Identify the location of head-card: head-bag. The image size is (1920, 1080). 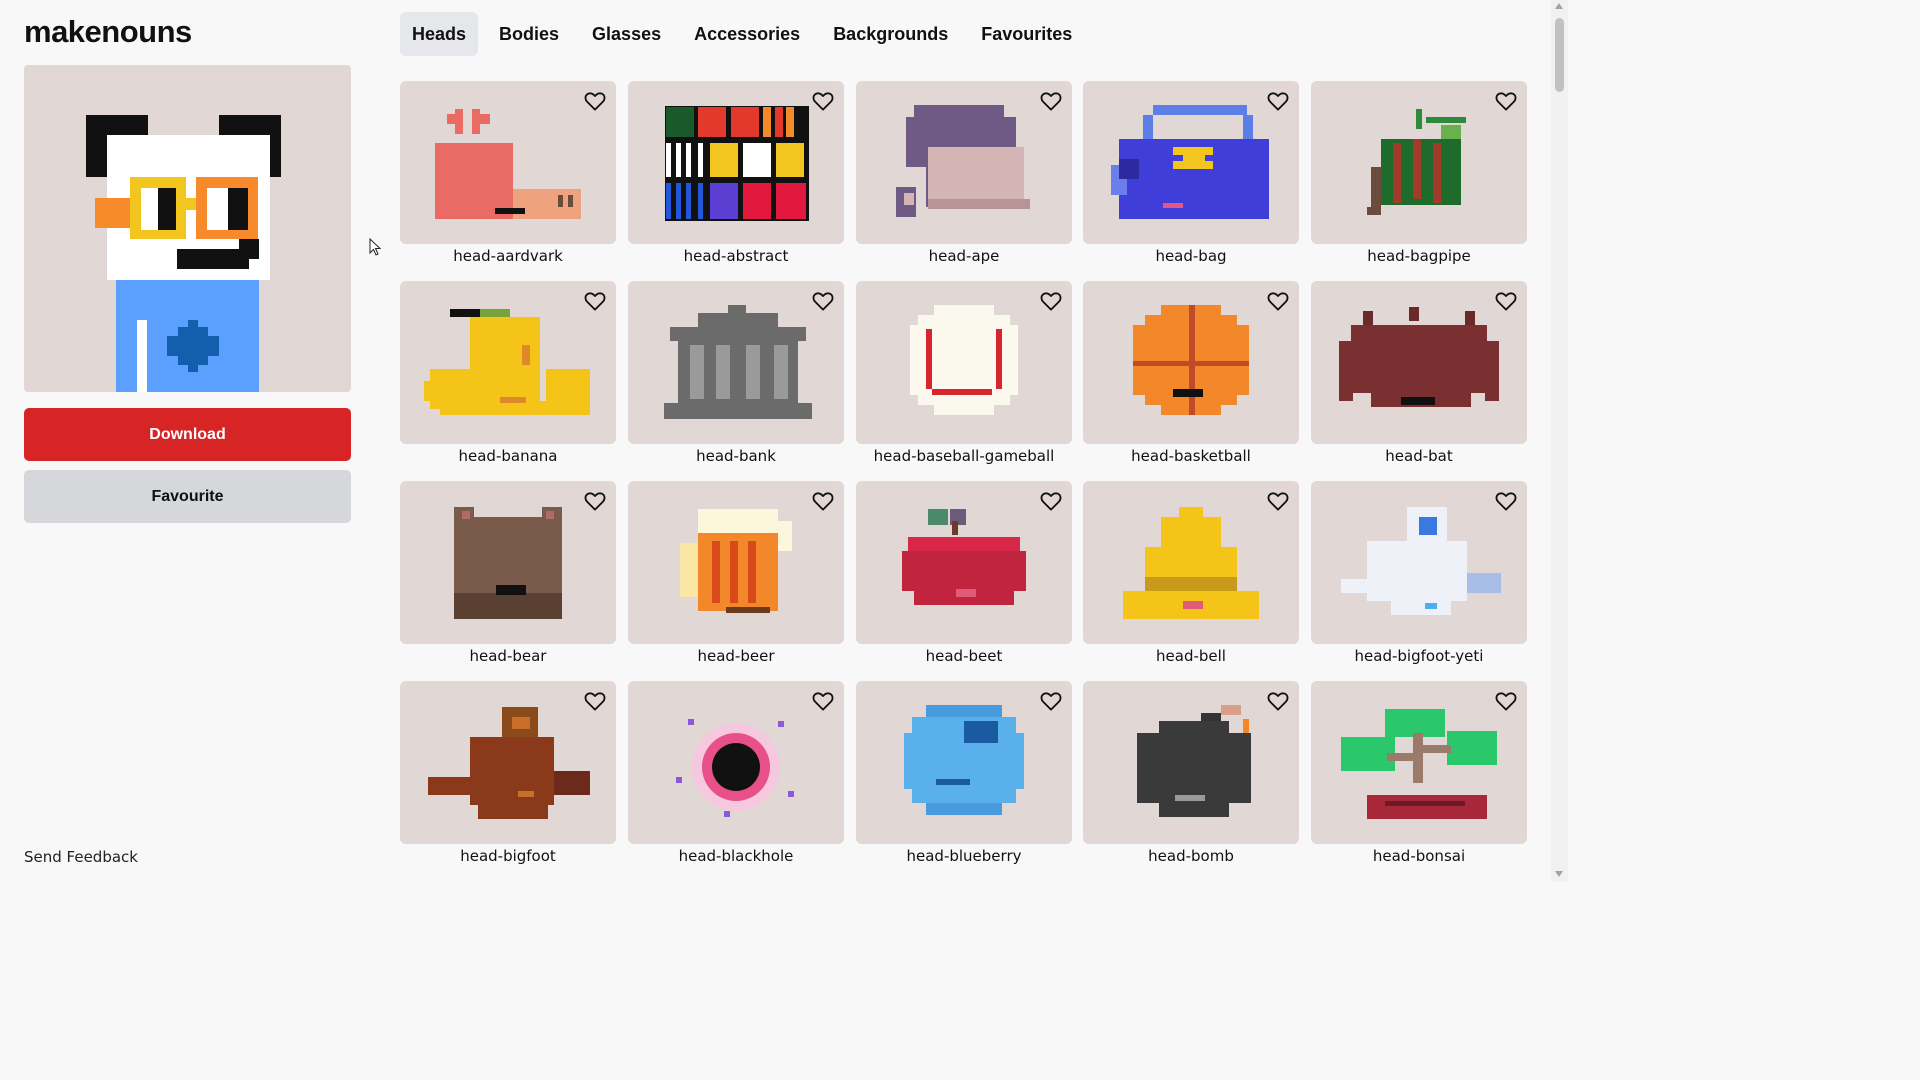
(1191, 181).